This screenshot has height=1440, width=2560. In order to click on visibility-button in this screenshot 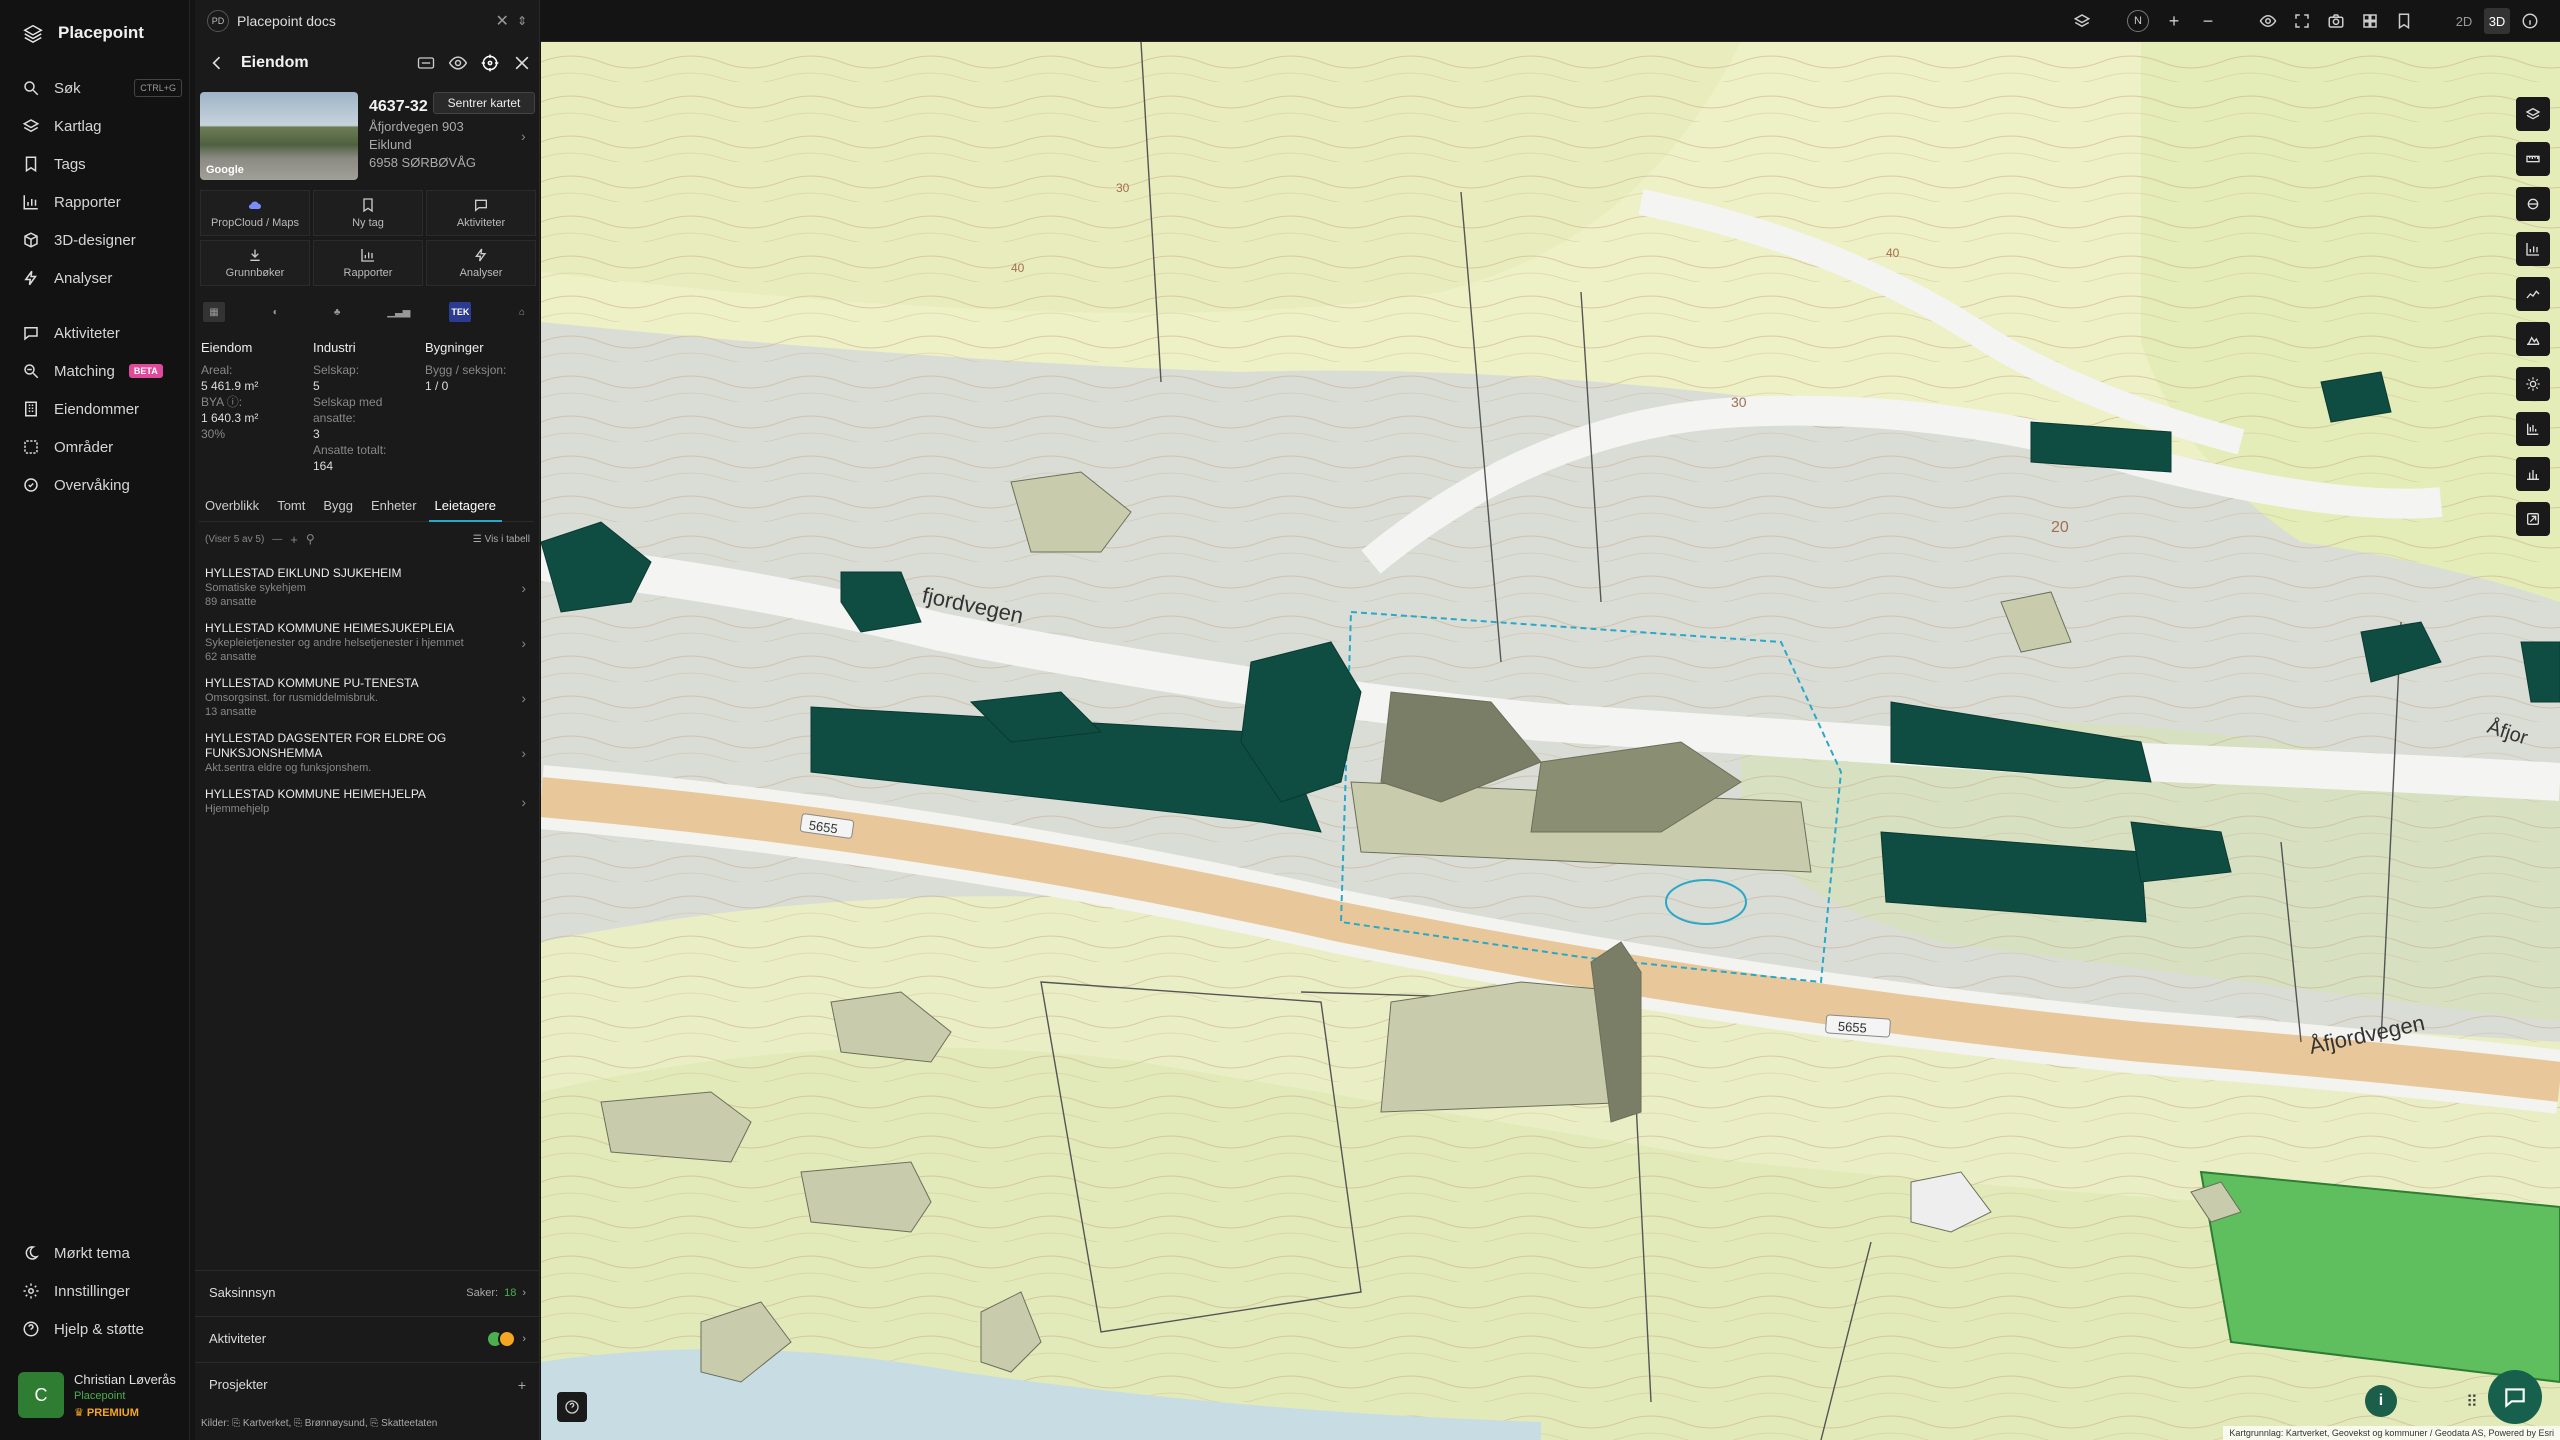, I will do `click(2268, 21)`.